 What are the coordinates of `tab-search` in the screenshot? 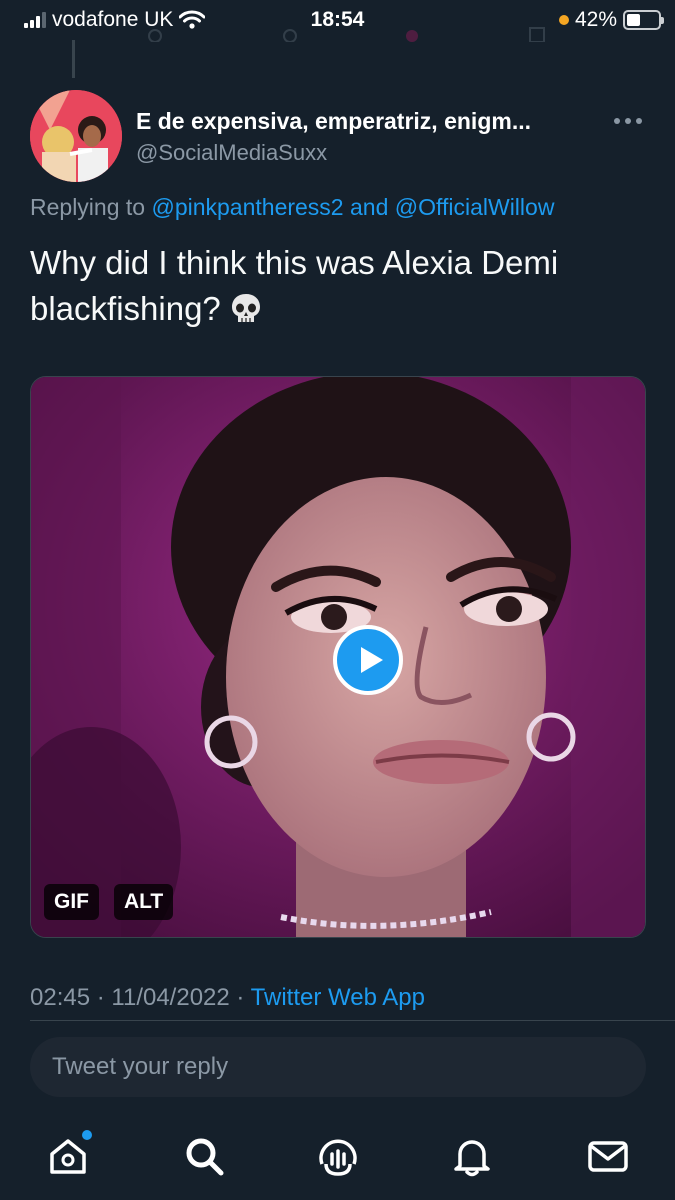 It's located at (204, 1156).